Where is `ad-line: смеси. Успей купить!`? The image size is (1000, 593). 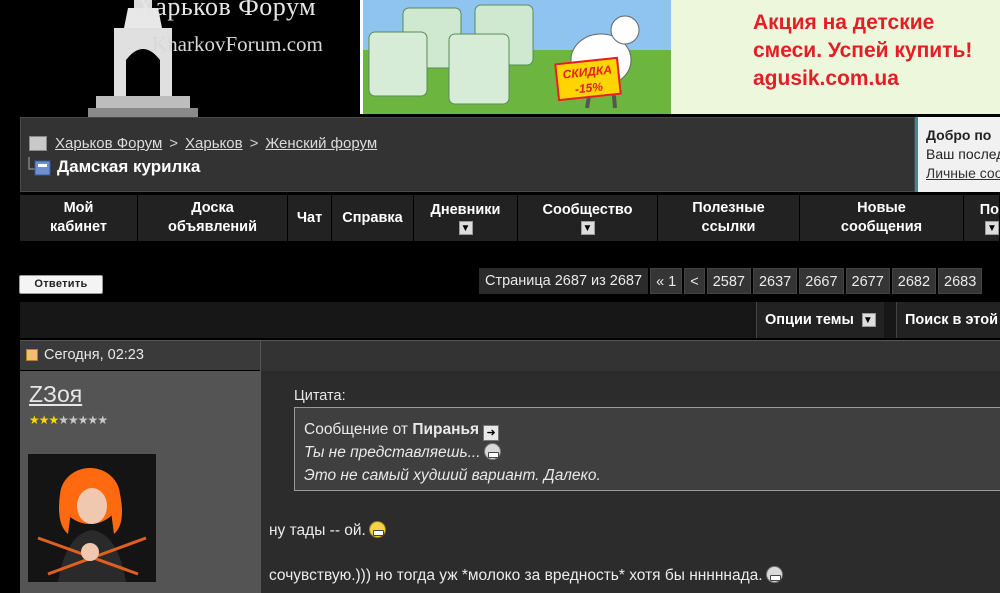
ad-line: смеси. Успей купить! is located at coordinates (863, 50).